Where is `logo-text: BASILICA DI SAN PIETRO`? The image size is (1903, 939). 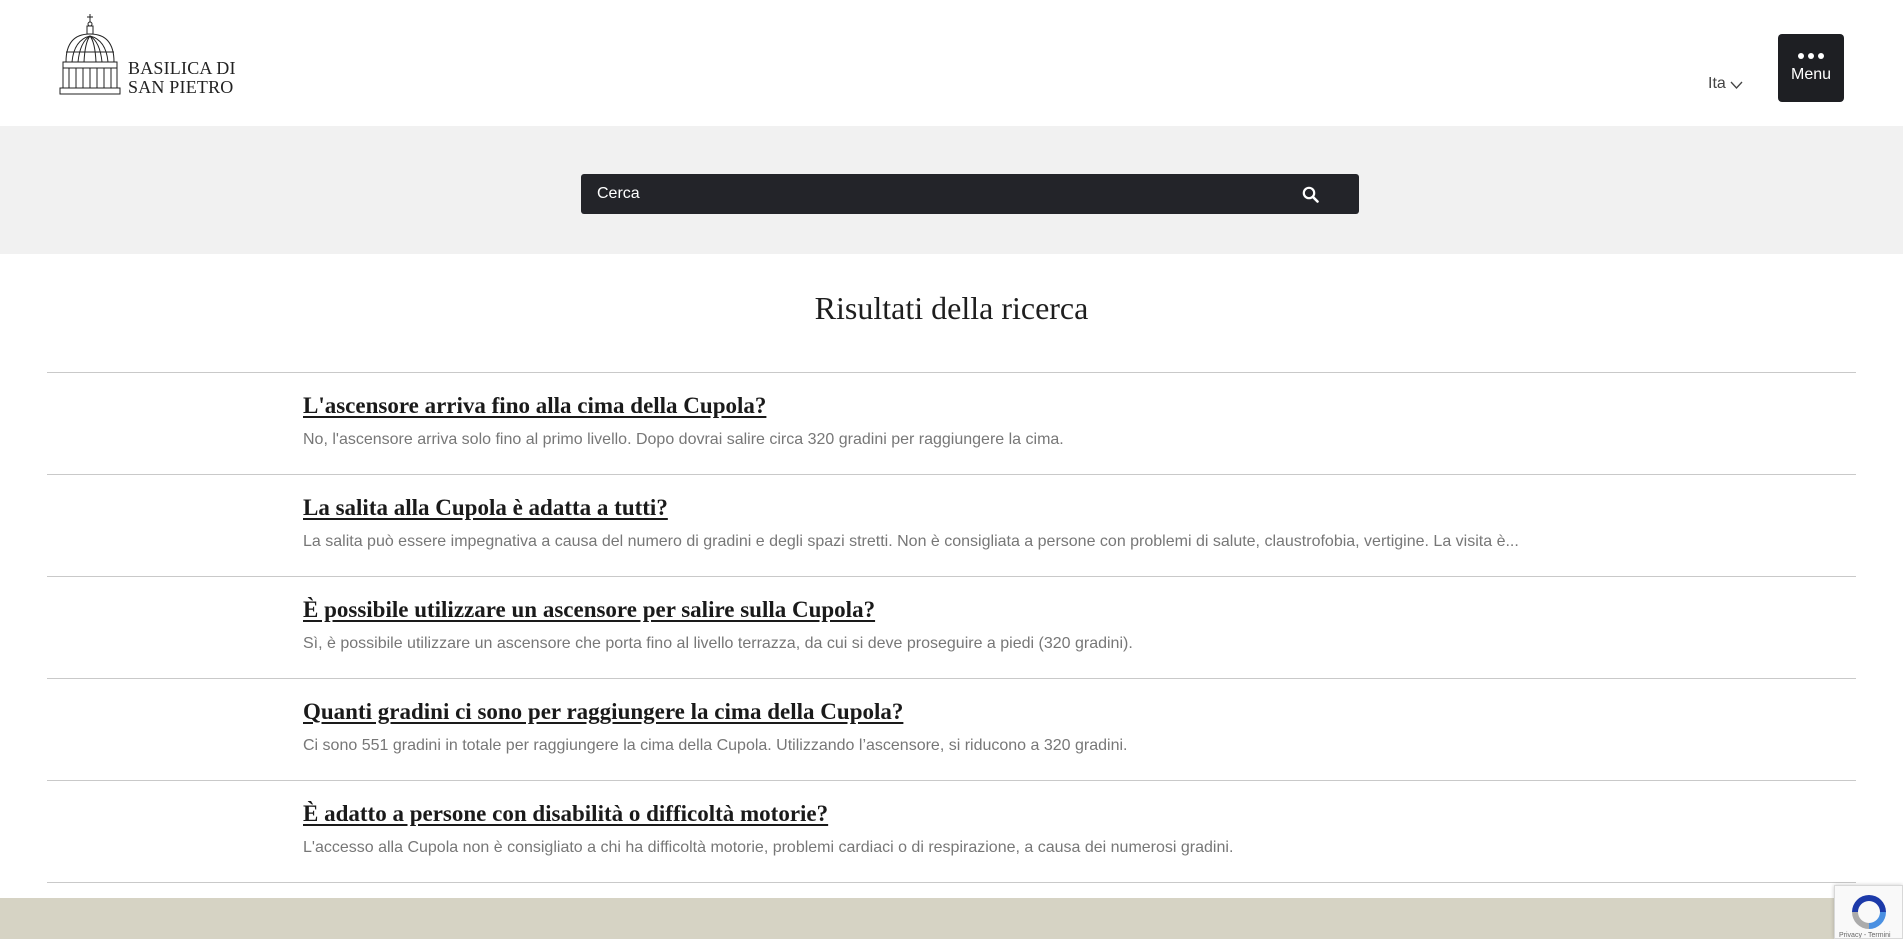
logo-text: BASILICA DI SAN PIETRO is located at coordinates (182, 78).